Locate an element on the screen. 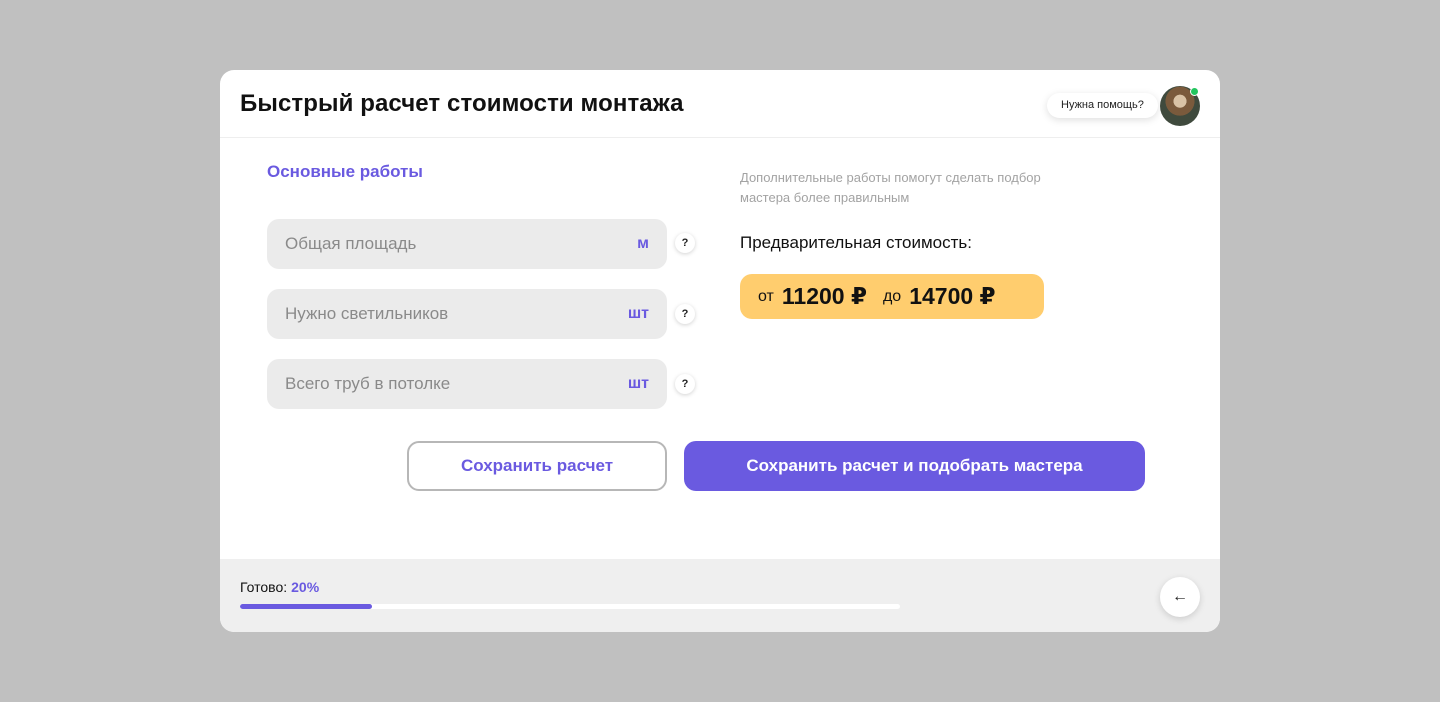 This screenshot has width=1440, height=702. progress-percent: 20% is located at coordinates (305, 587).